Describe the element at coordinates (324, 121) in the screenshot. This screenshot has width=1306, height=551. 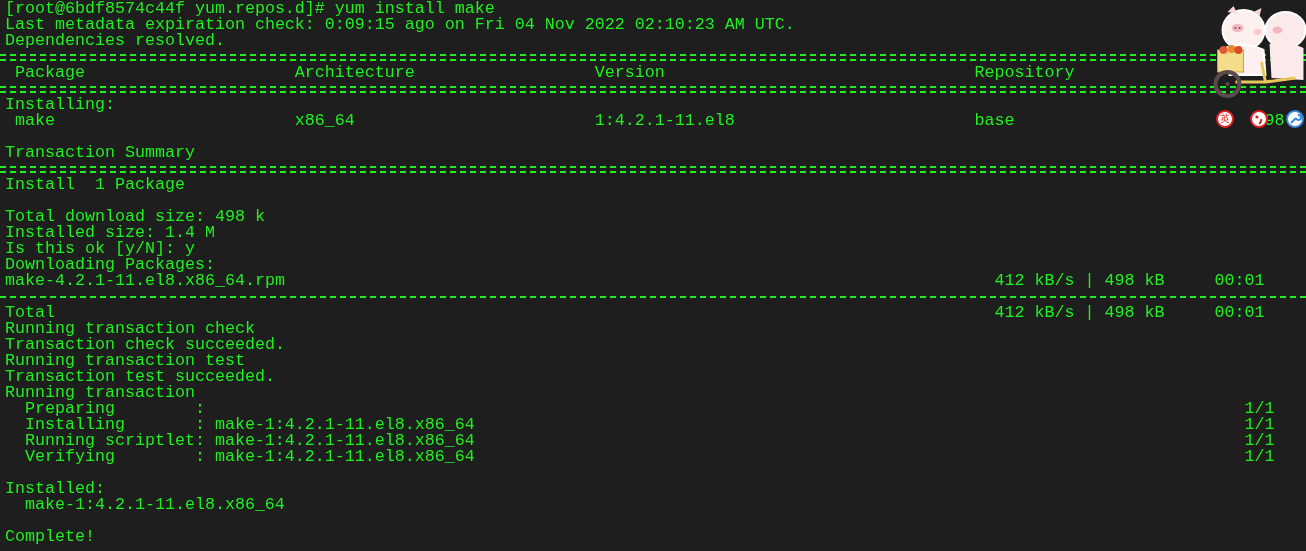
I see `table-cell: x86_64` at that location.